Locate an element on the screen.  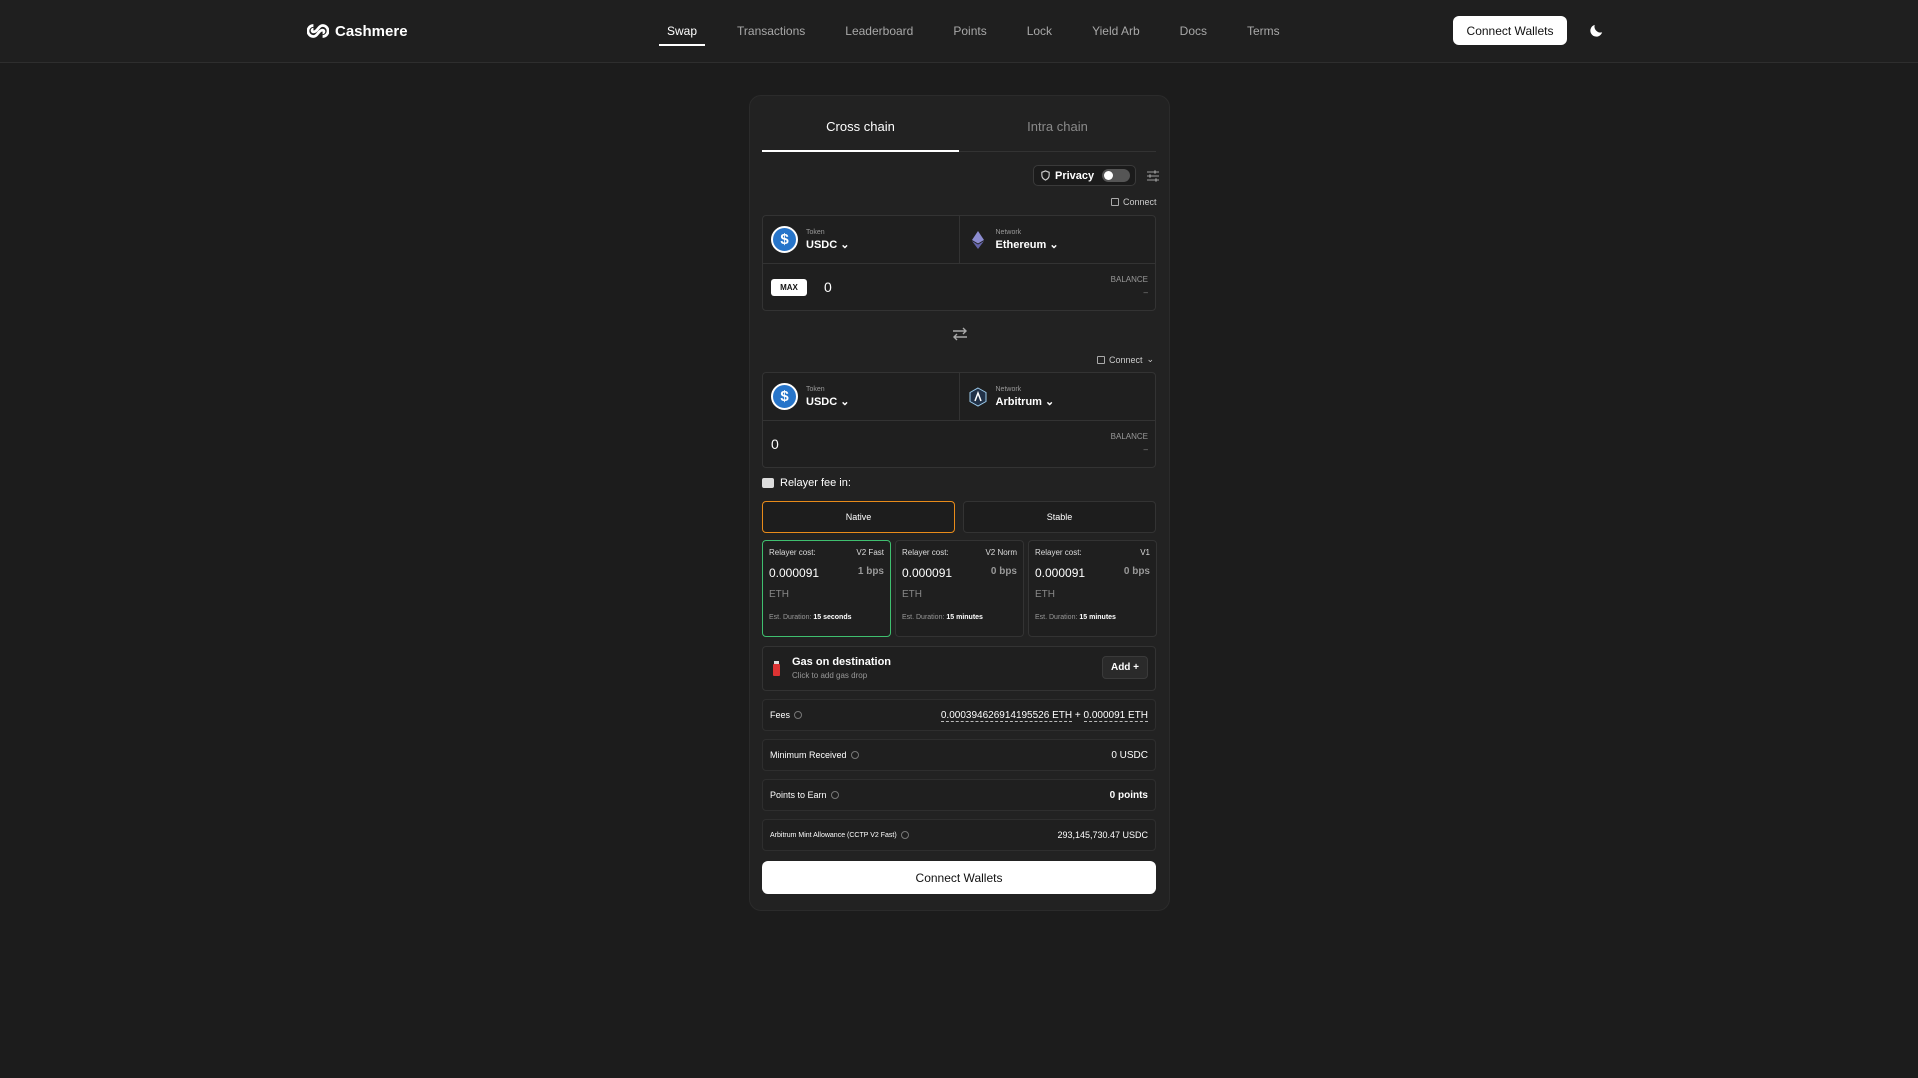
from-connect-link: Connect is located at coordinates (1134, 202).